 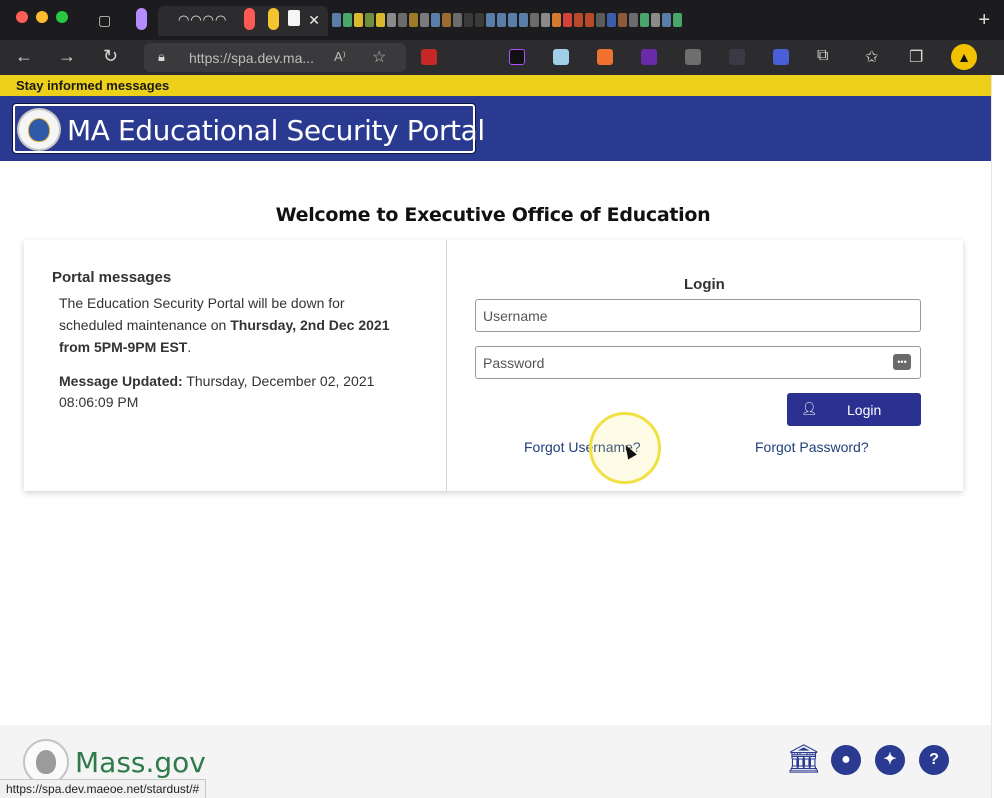 What do you see at coordinates (495, 85) in the screenshot?
I see `stay-informed-banner: Stay informed messages` at bounding box center [495, 85].